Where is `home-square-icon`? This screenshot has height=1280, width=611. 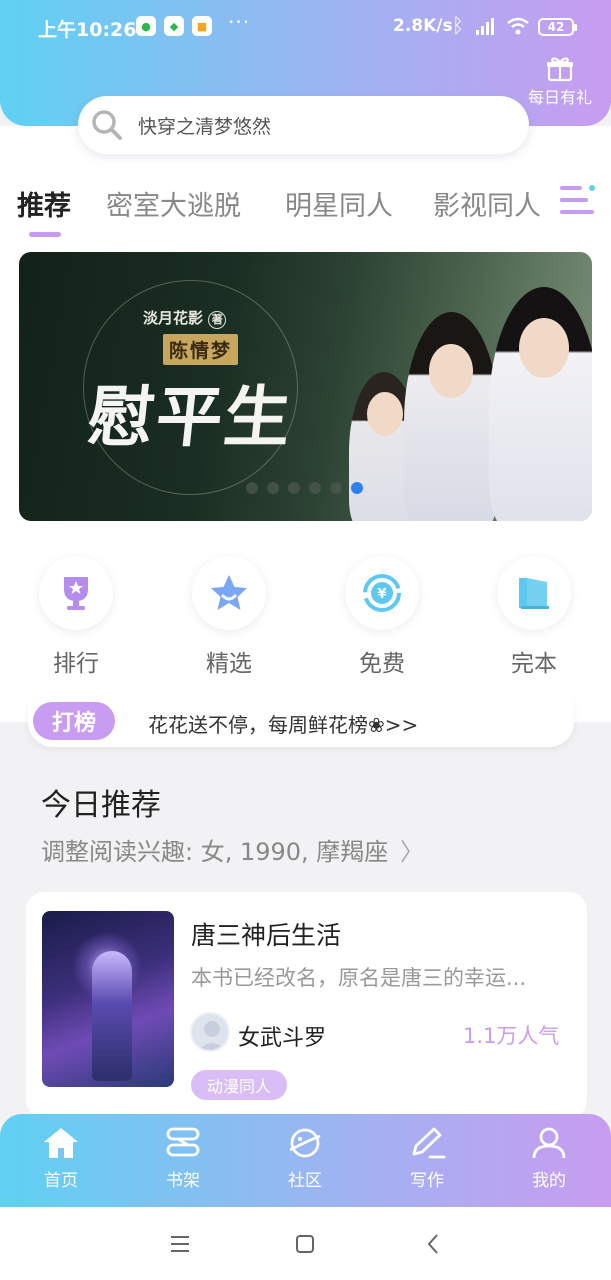 home-square-icon is located at coordinates (305, 1244).